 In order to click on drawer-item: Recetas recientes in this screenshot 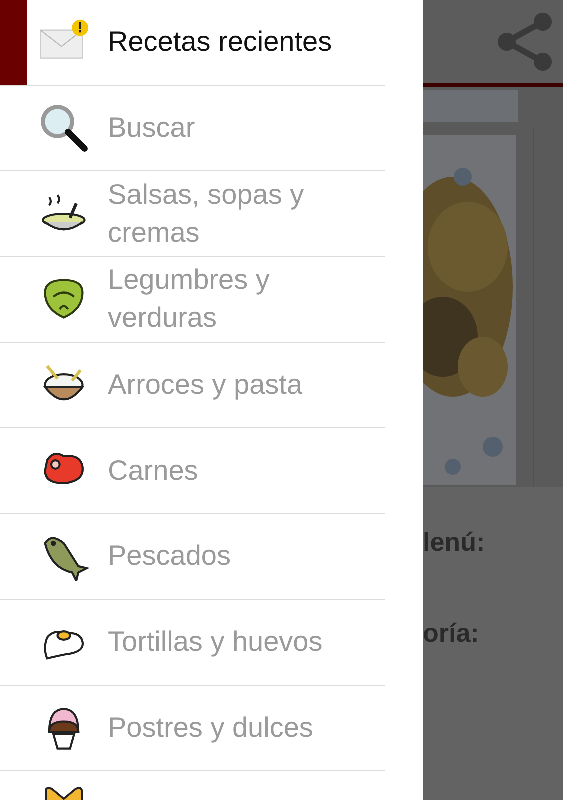, I will do `click(192, 43)`.